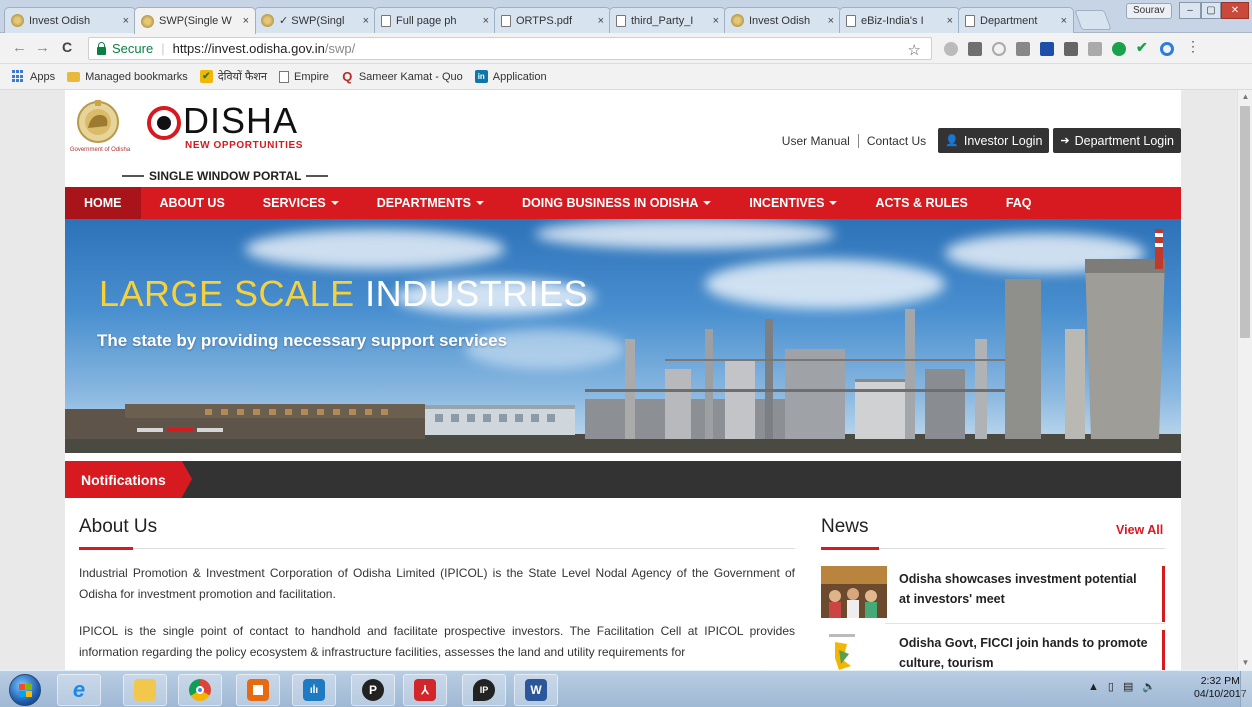  I want to click on scroll-up-arrow-icon: ▲, so click(1245, 97).